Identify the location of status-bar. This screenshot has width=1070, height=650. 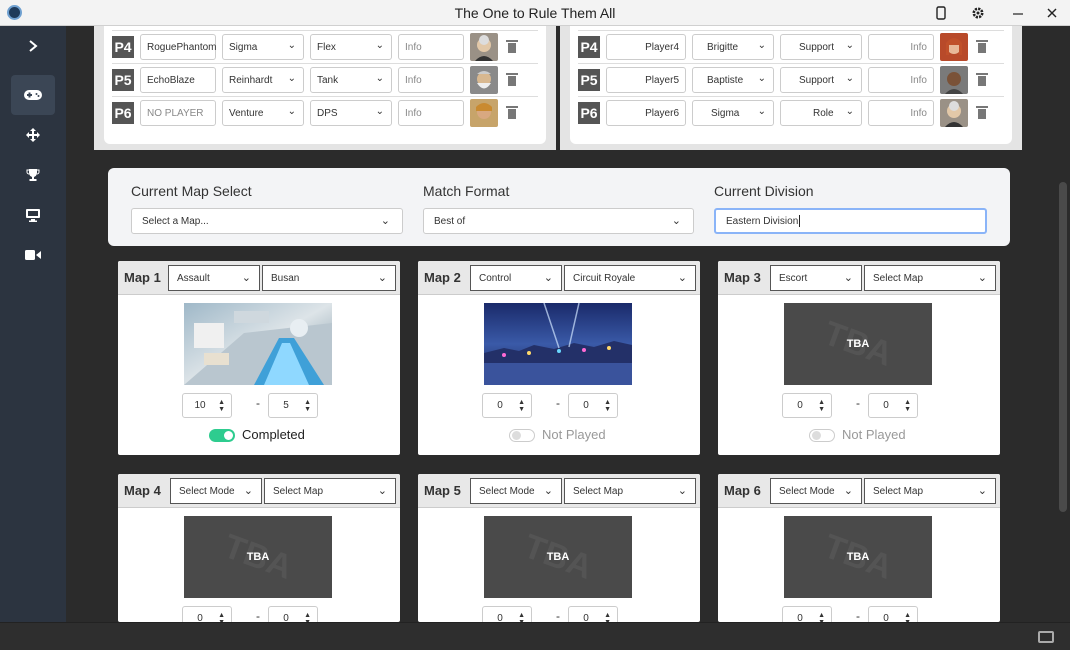
(535, 636).